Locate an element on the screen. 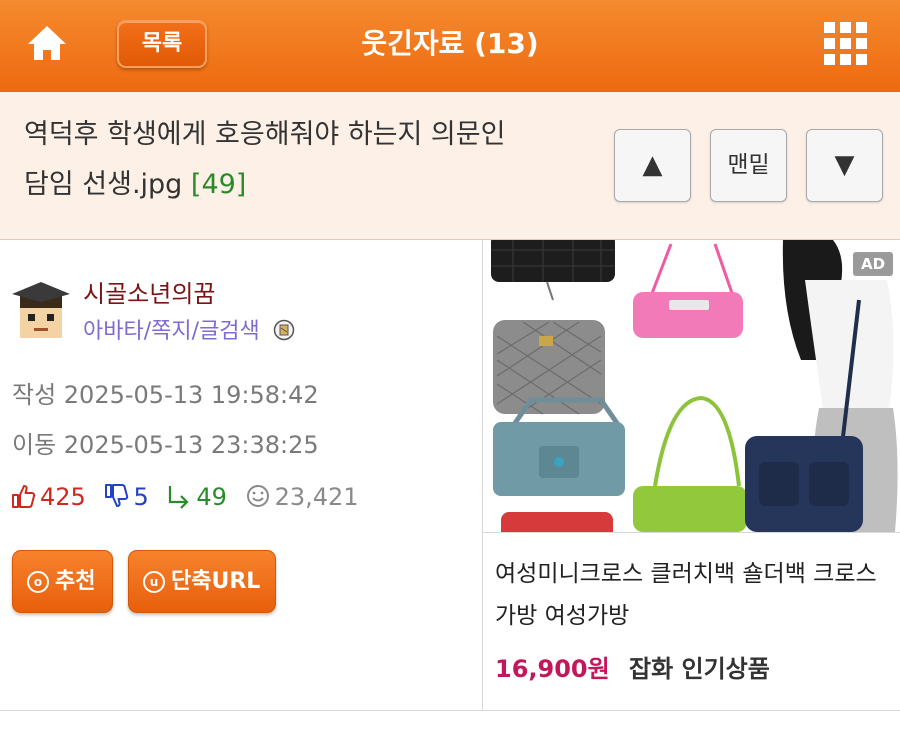 The height and width of the screenshot is (730, 900). reply-stat: 49 is located at coordinates (196, 497).